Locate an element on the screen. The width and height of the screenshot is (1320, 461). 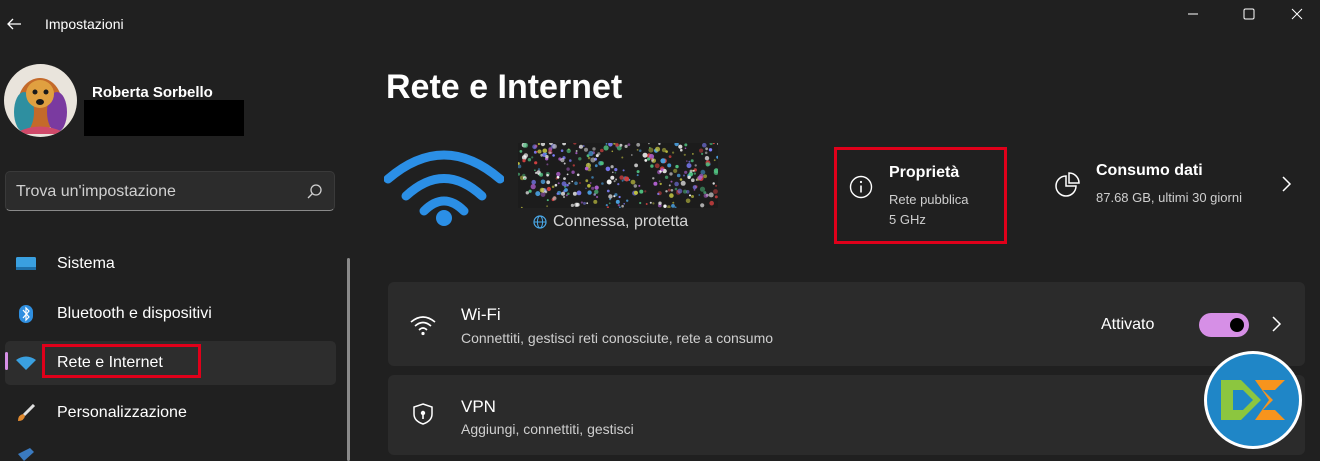
close-button is located at coordinates (1297, 14).